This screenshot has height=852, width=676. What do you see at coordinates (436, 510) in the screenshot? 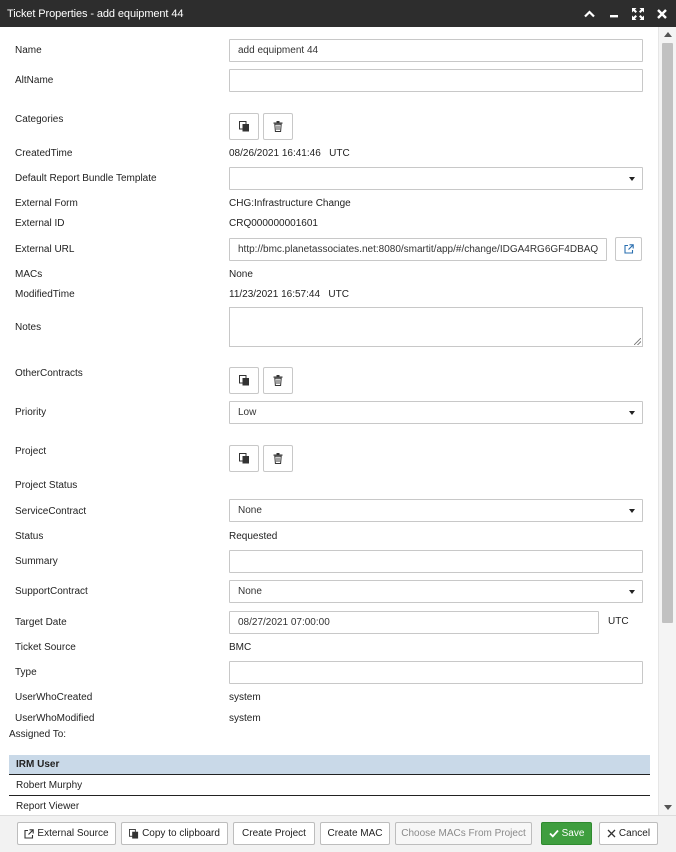
I see `service-contract-select: None` at bounding box center [436, 510].